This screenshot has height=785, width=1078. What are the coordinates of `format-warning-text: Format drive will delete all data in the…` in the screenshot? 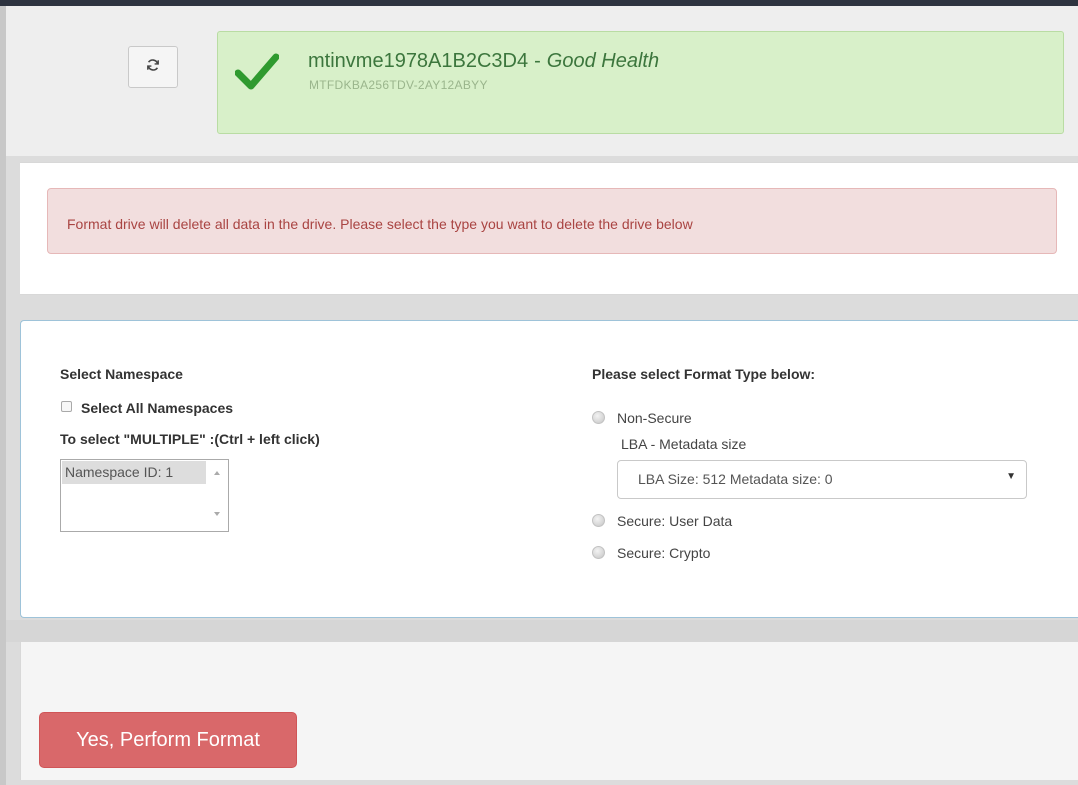 It's located at (380, 224).